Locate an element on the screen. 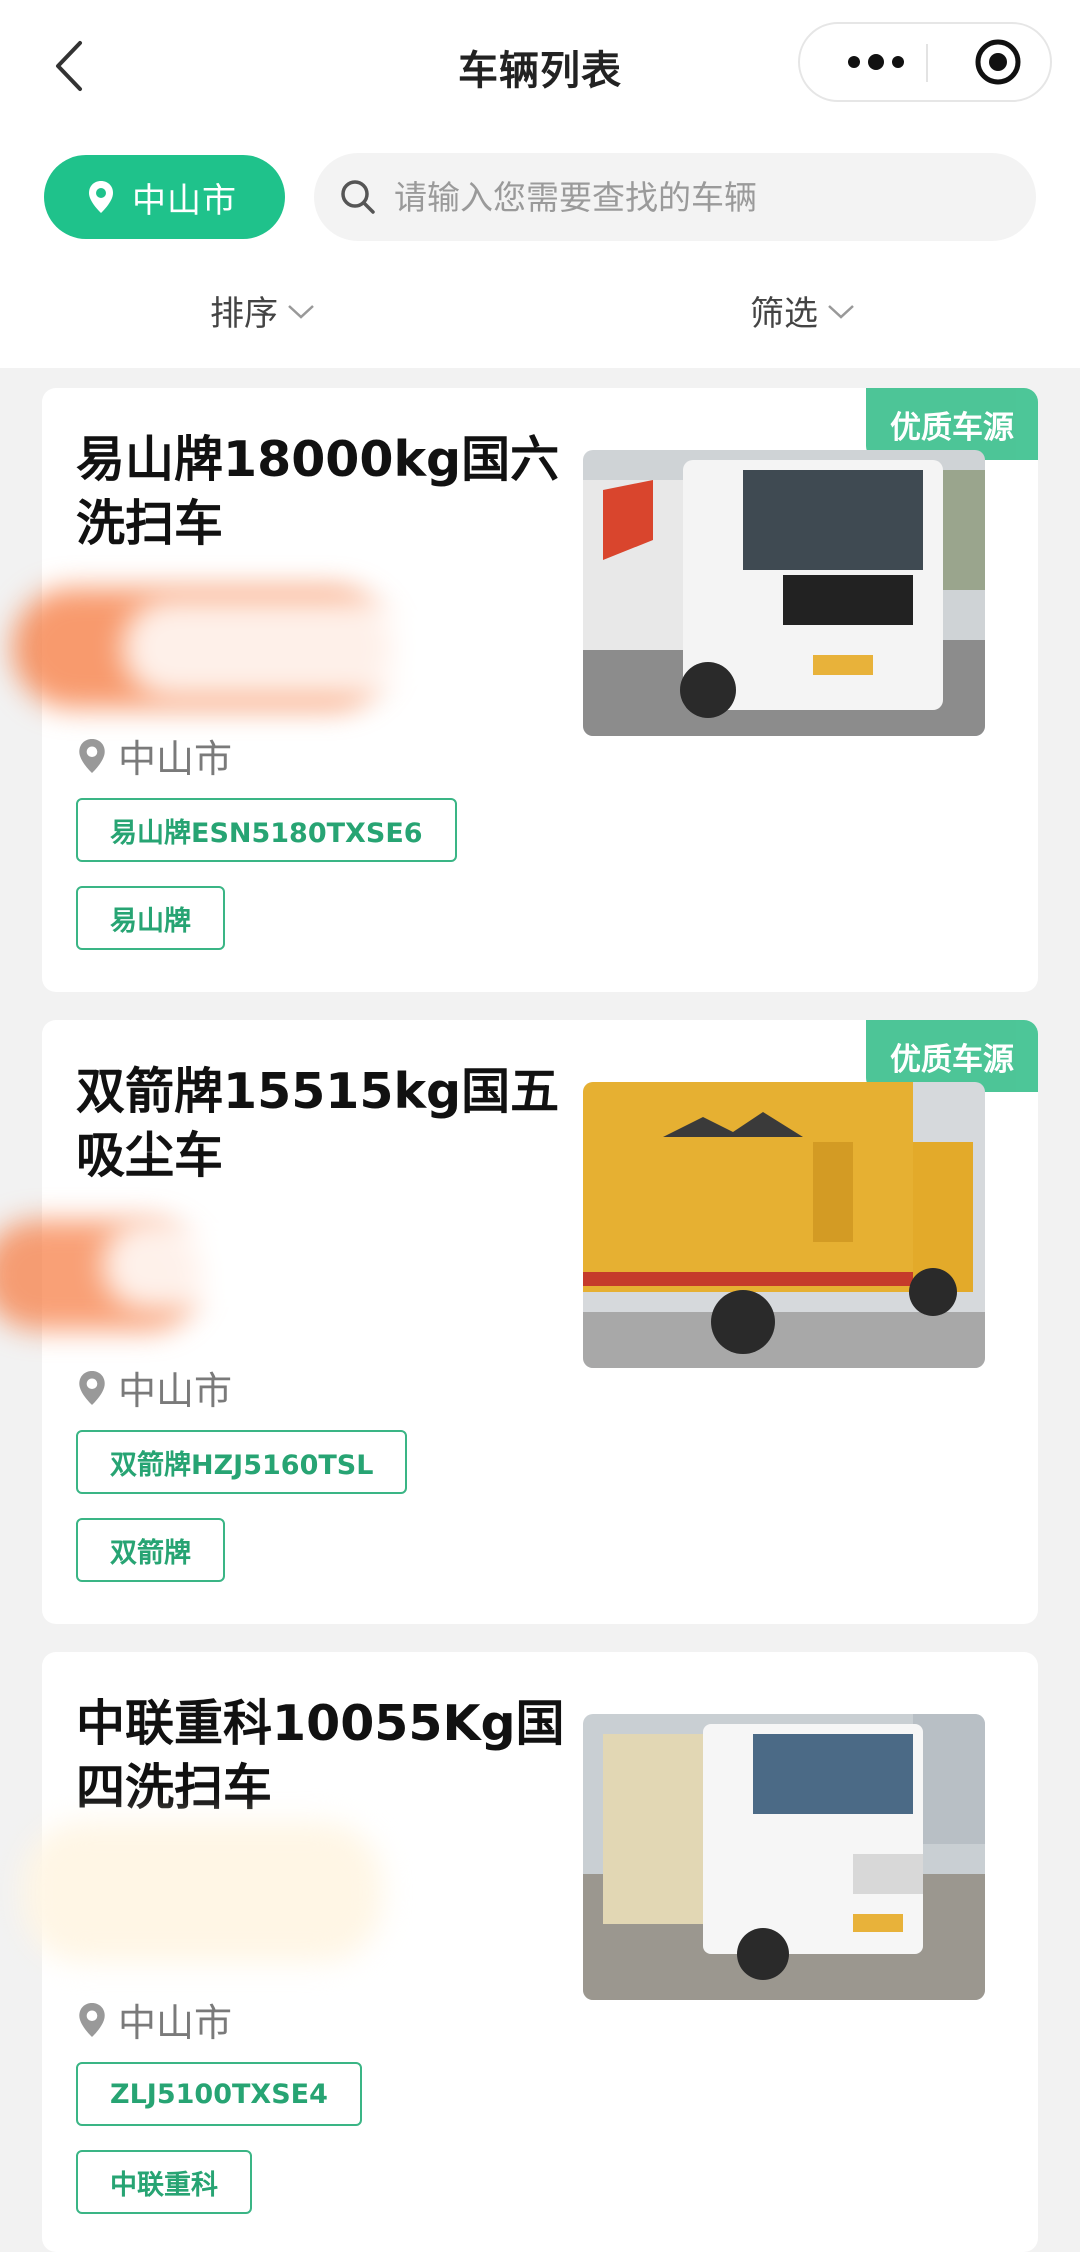 The width and height of the screenshot is (1080, 2252). more-button is located at coordinates (876, 62).